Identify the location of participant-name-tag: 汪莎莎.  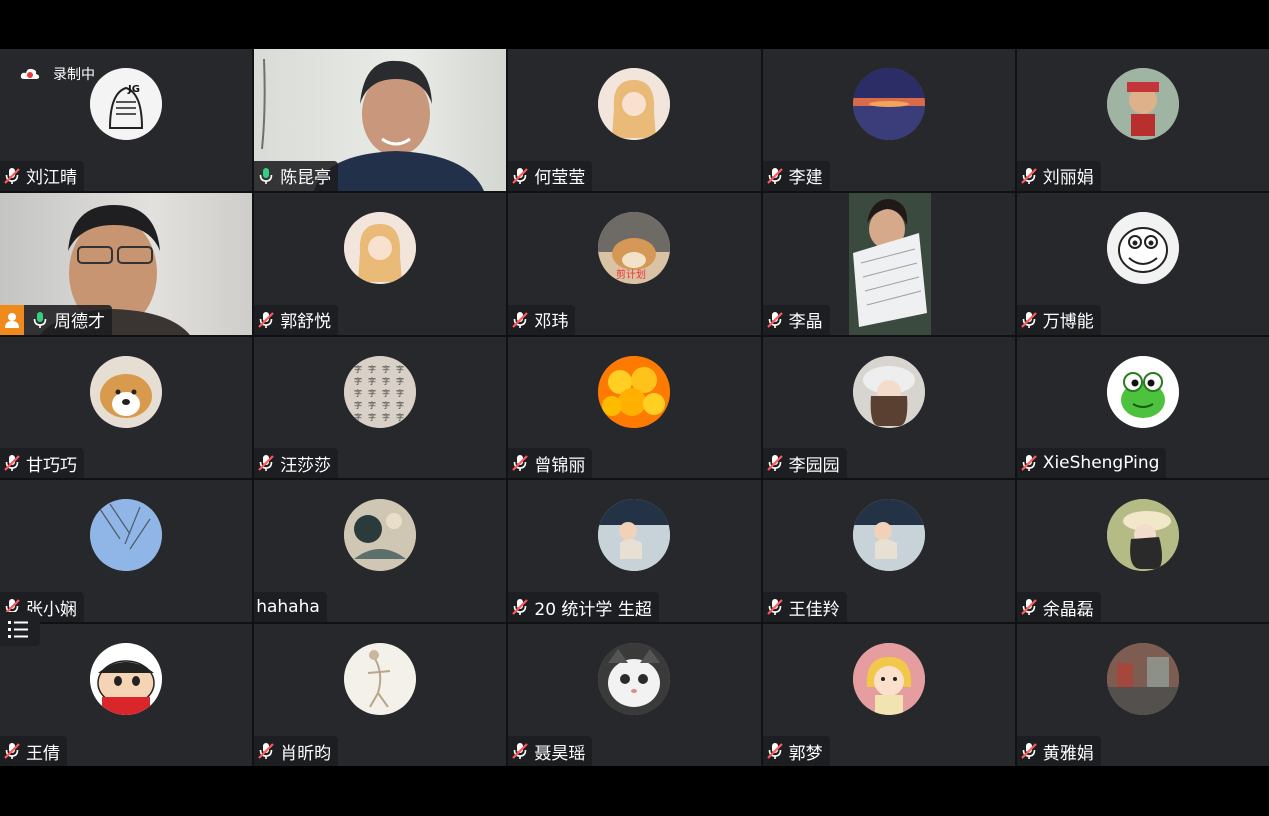
(296, 463).